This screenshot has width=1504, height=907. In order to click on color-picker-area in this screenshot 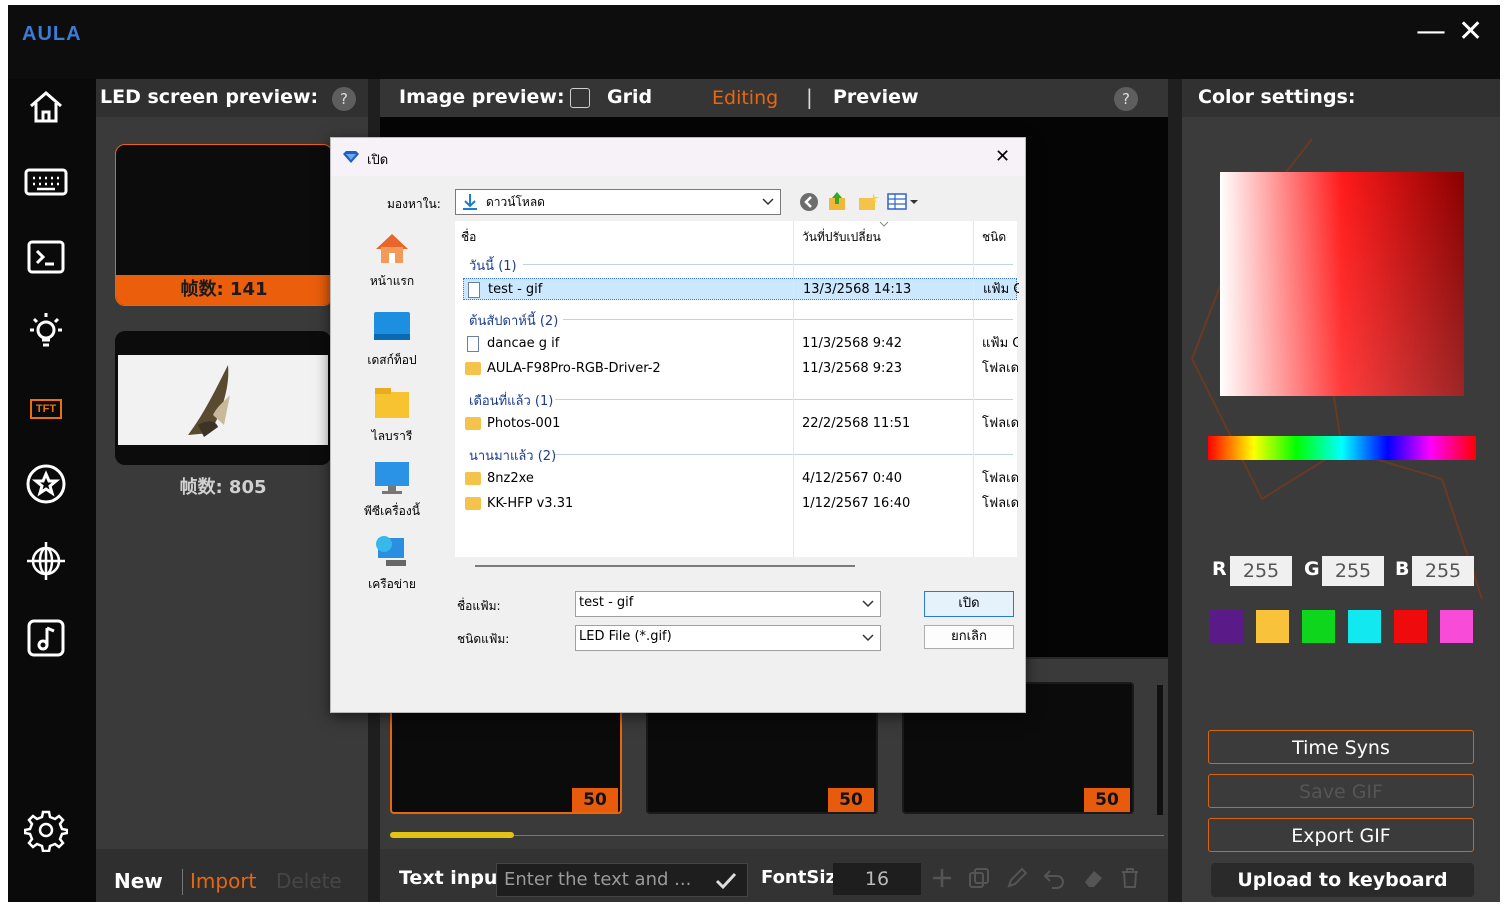, I will do `click(1342, 284)`.